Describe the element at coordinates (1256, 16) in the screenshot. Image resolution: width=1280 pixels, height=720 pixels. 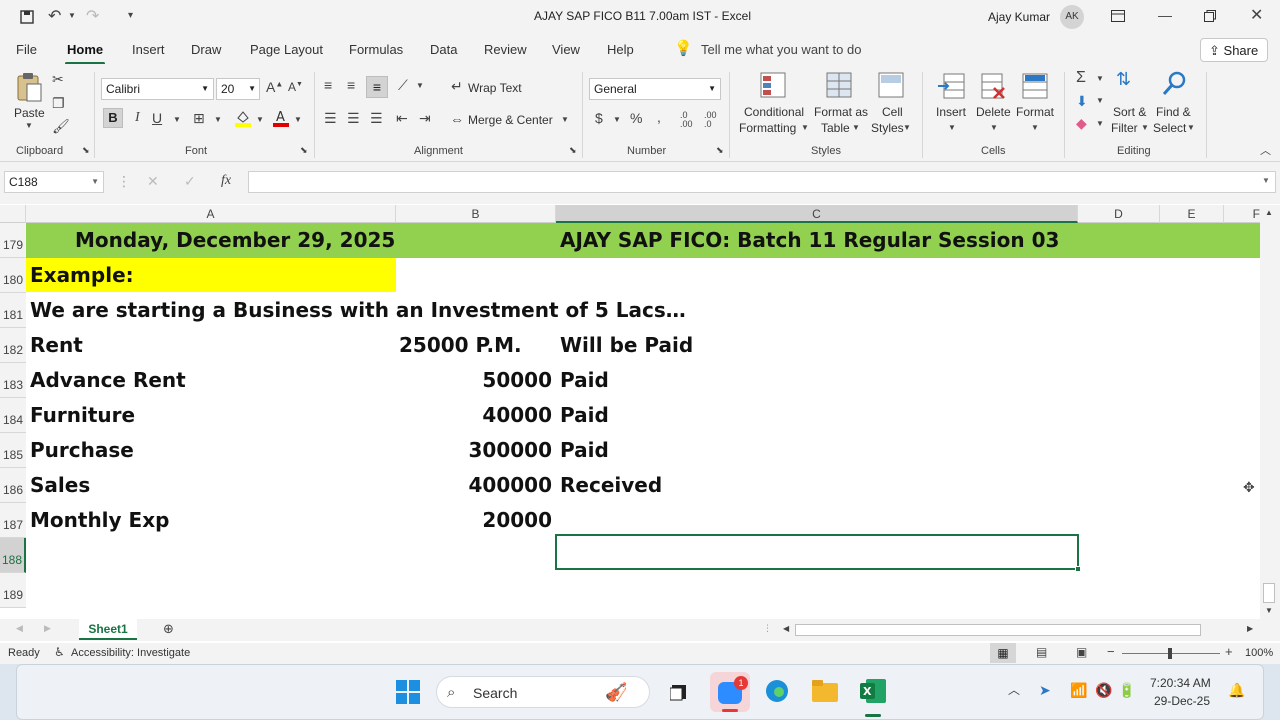
I see `close-icon: ✕` at that location.